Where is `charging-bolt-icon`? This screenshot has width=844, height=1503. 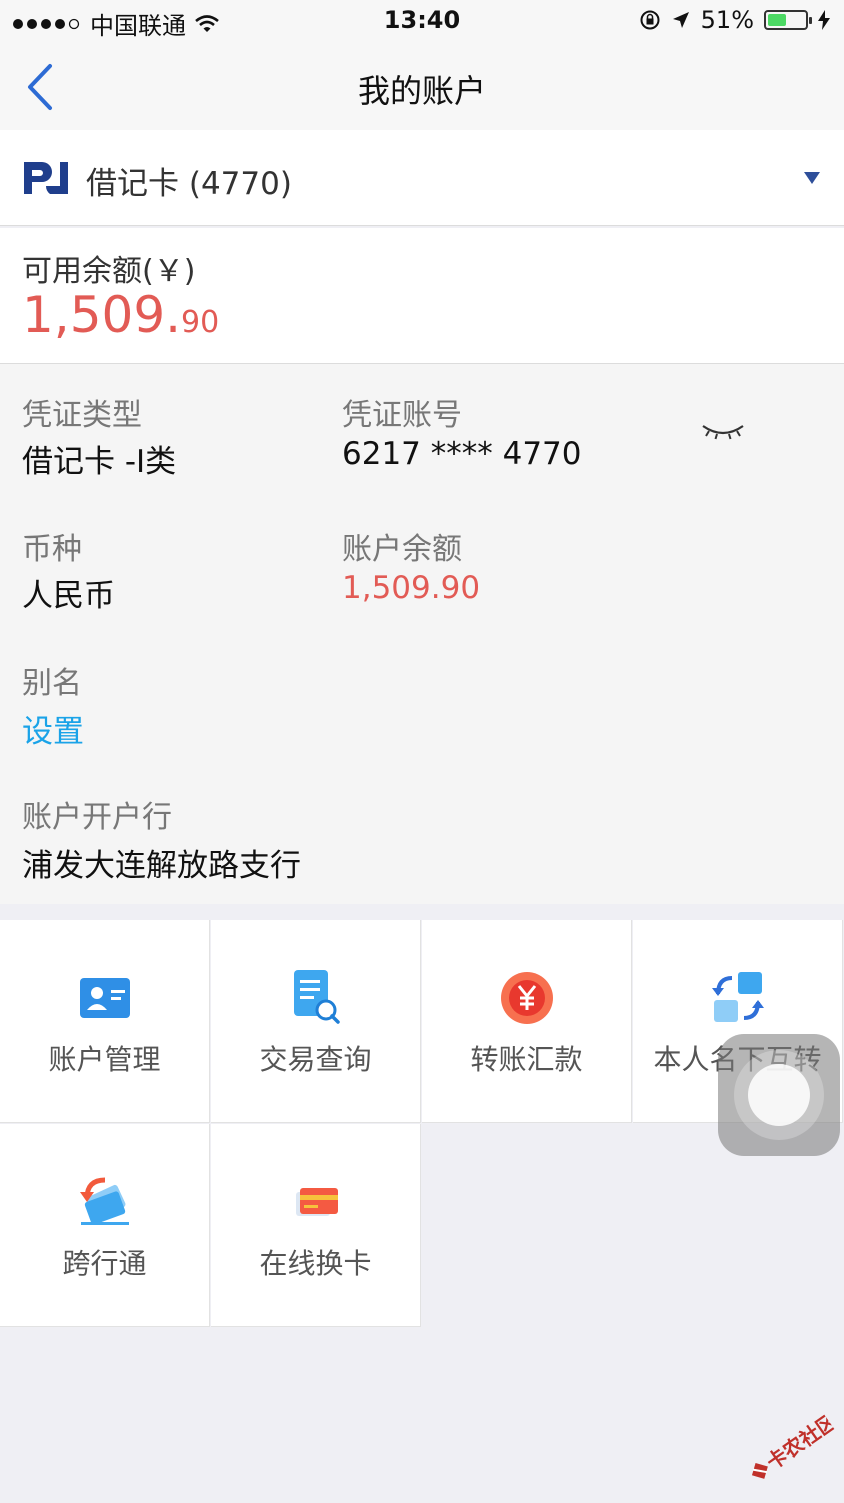 charging-bolt-icon is located at coordinates (824, 20).